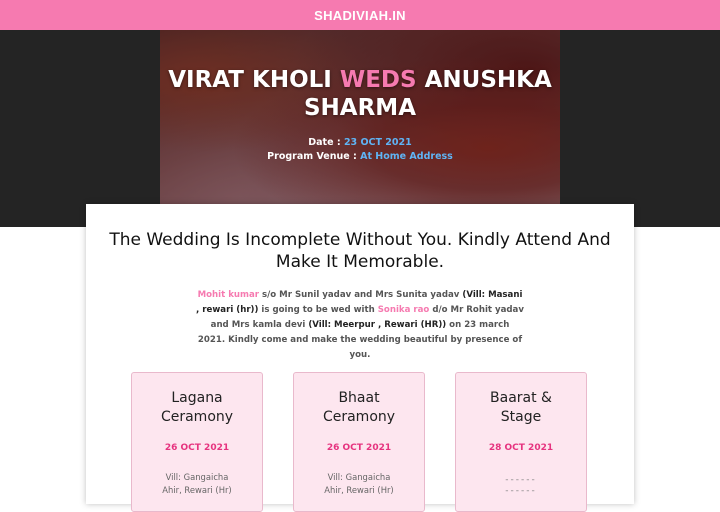 This screenshot has width=720, height=512. Describe the element at coordinates (521, 407) in the screenshot. I see `event-title: Baarat & Stage` at that location.